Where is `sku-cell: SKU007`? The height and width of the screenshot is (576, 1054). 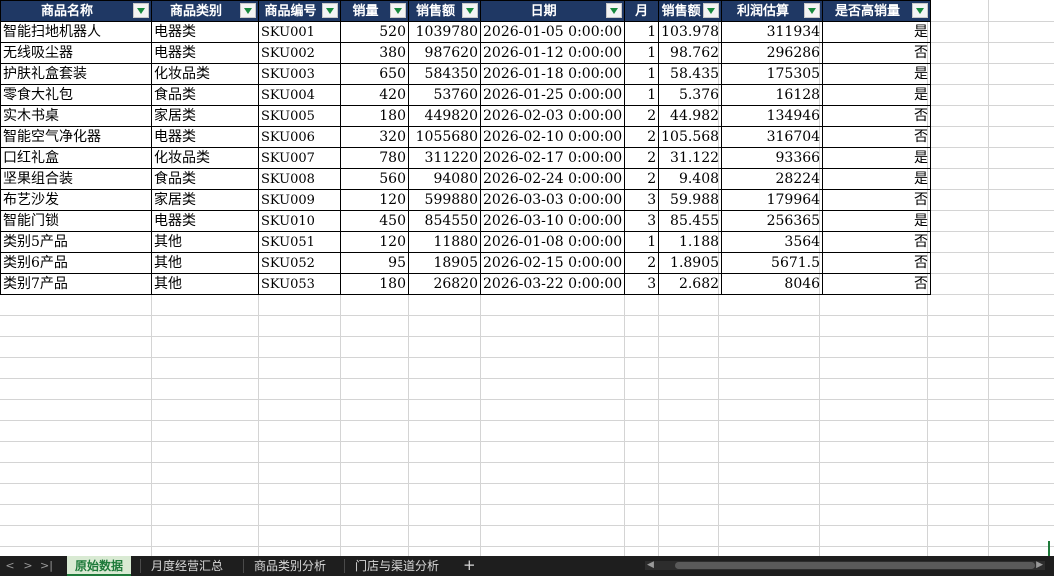 sku-cell: SKU007 is located at coordinates (299, 158).